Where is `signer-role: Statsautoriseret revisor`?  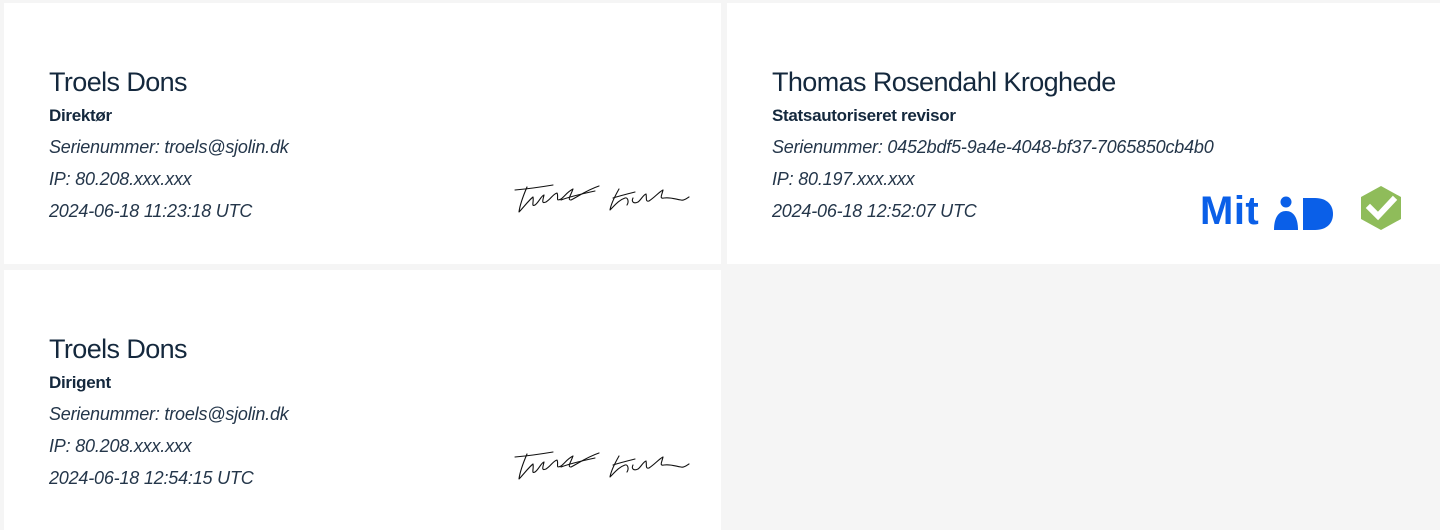 signer-role: Statsautoriseret revisor is located at coordinates (864, 115).